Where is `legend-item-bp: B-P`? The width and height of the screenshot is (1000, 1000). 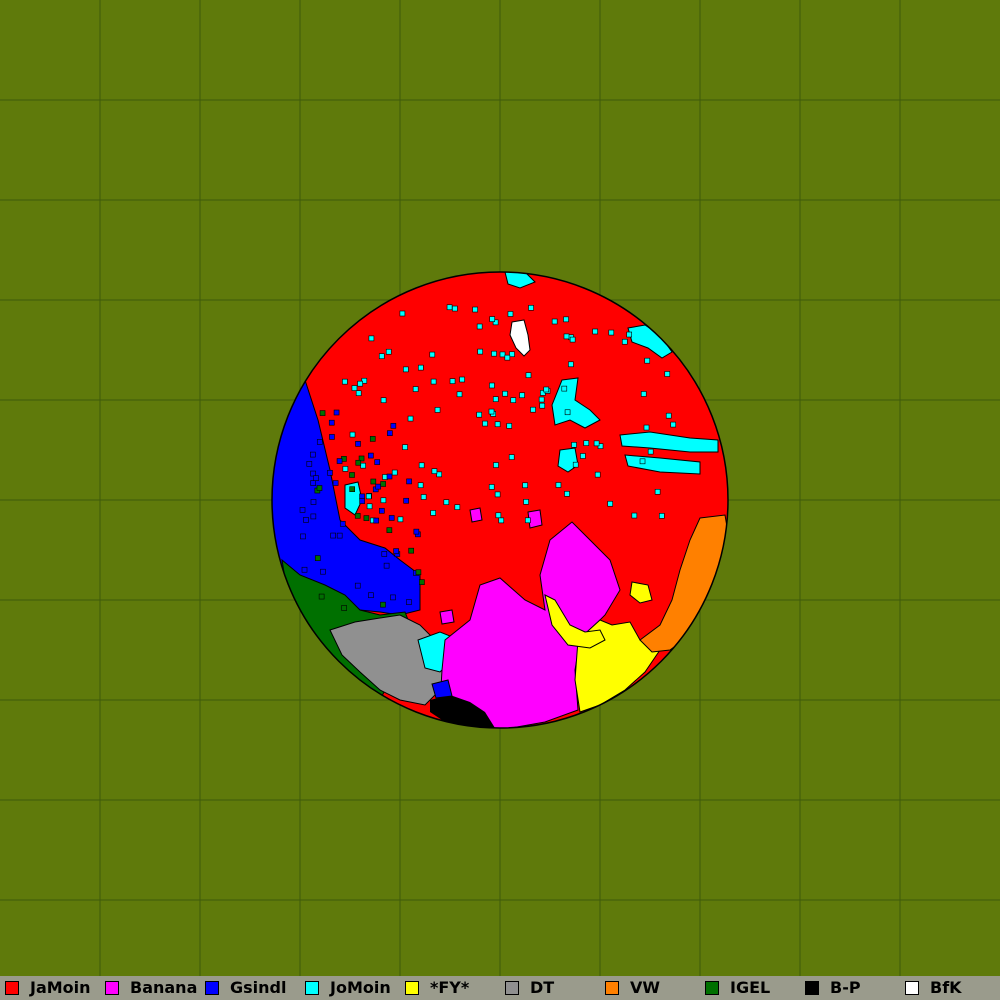 legend-item-bp: B-P is located at coordinates (850, 988).